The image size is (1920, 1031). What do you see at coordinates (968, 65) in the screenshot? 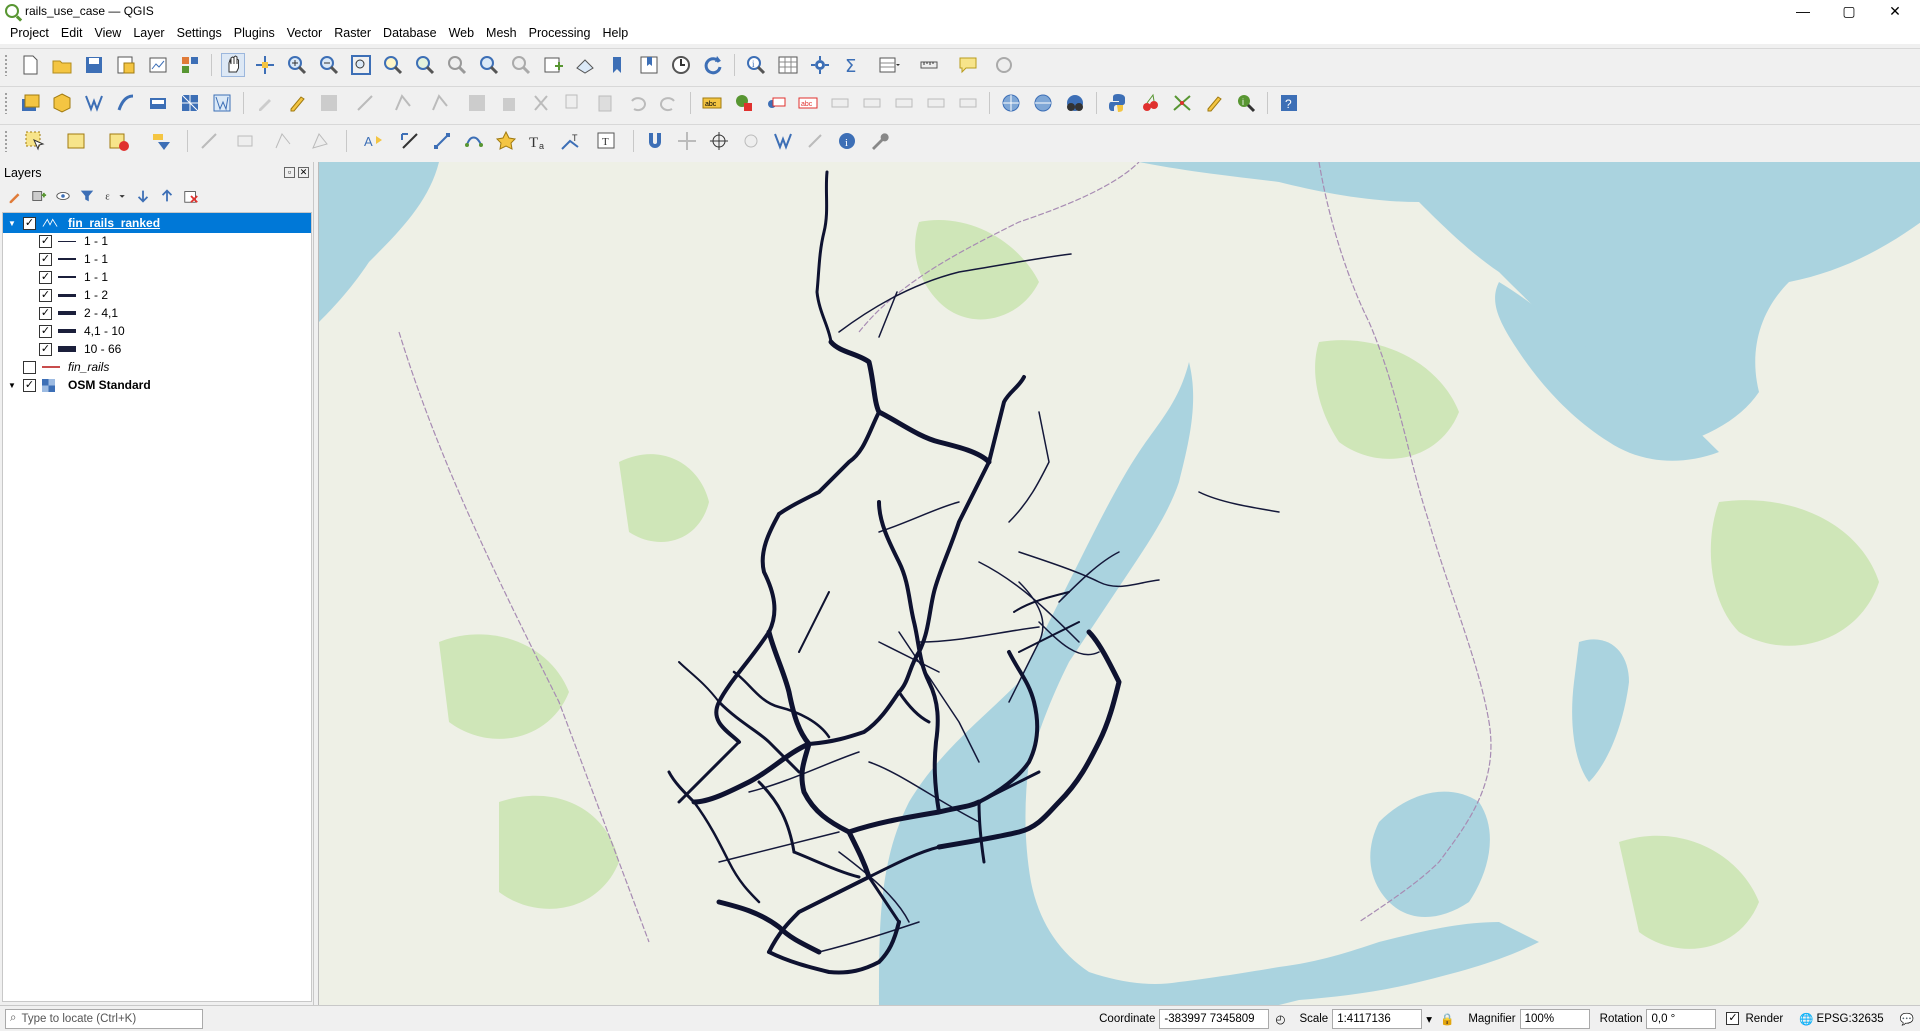
I see `map-tips-icon` at bounding box center [968, 65].